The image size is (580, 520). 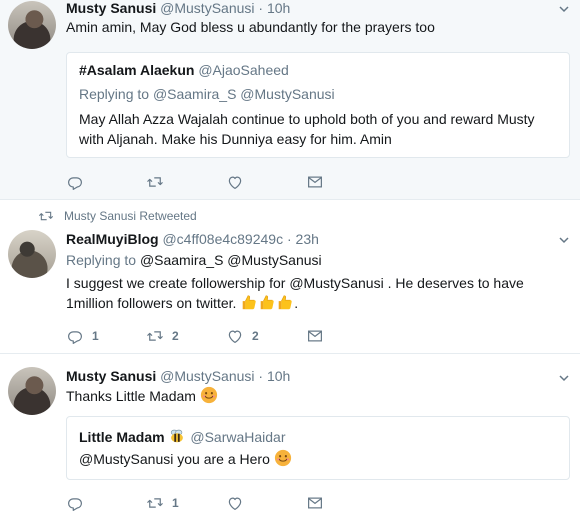 What do you see at coordinates (175, 503) in the screenshot?
I see `retweet-count: 1` at bounding box center [175, 503].